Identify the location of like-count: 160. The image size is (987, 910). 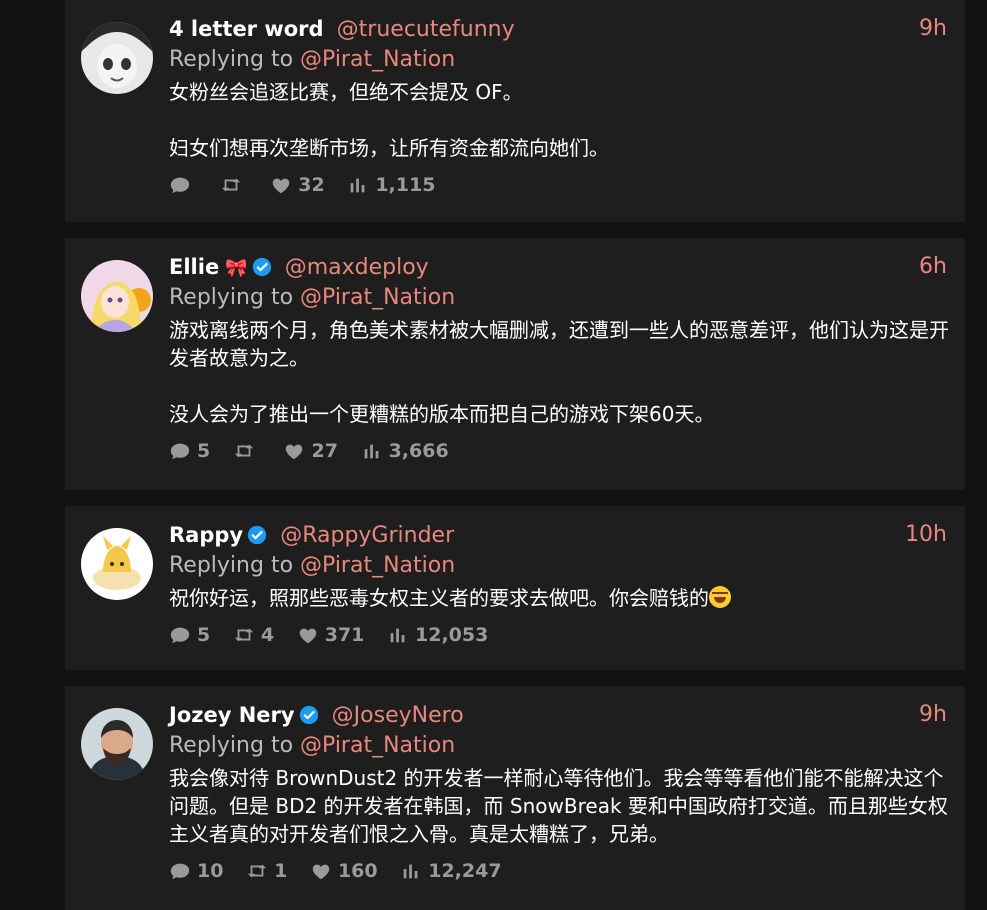
(357, 870).